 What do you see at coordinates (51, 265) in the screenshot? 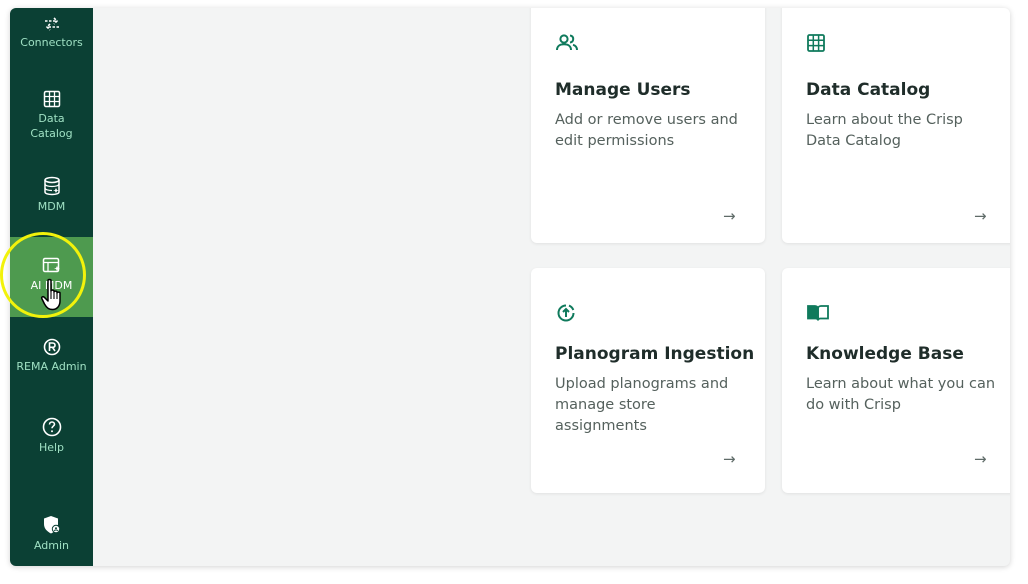
I see `ai-table-icon` at bounding box center [51, 265].